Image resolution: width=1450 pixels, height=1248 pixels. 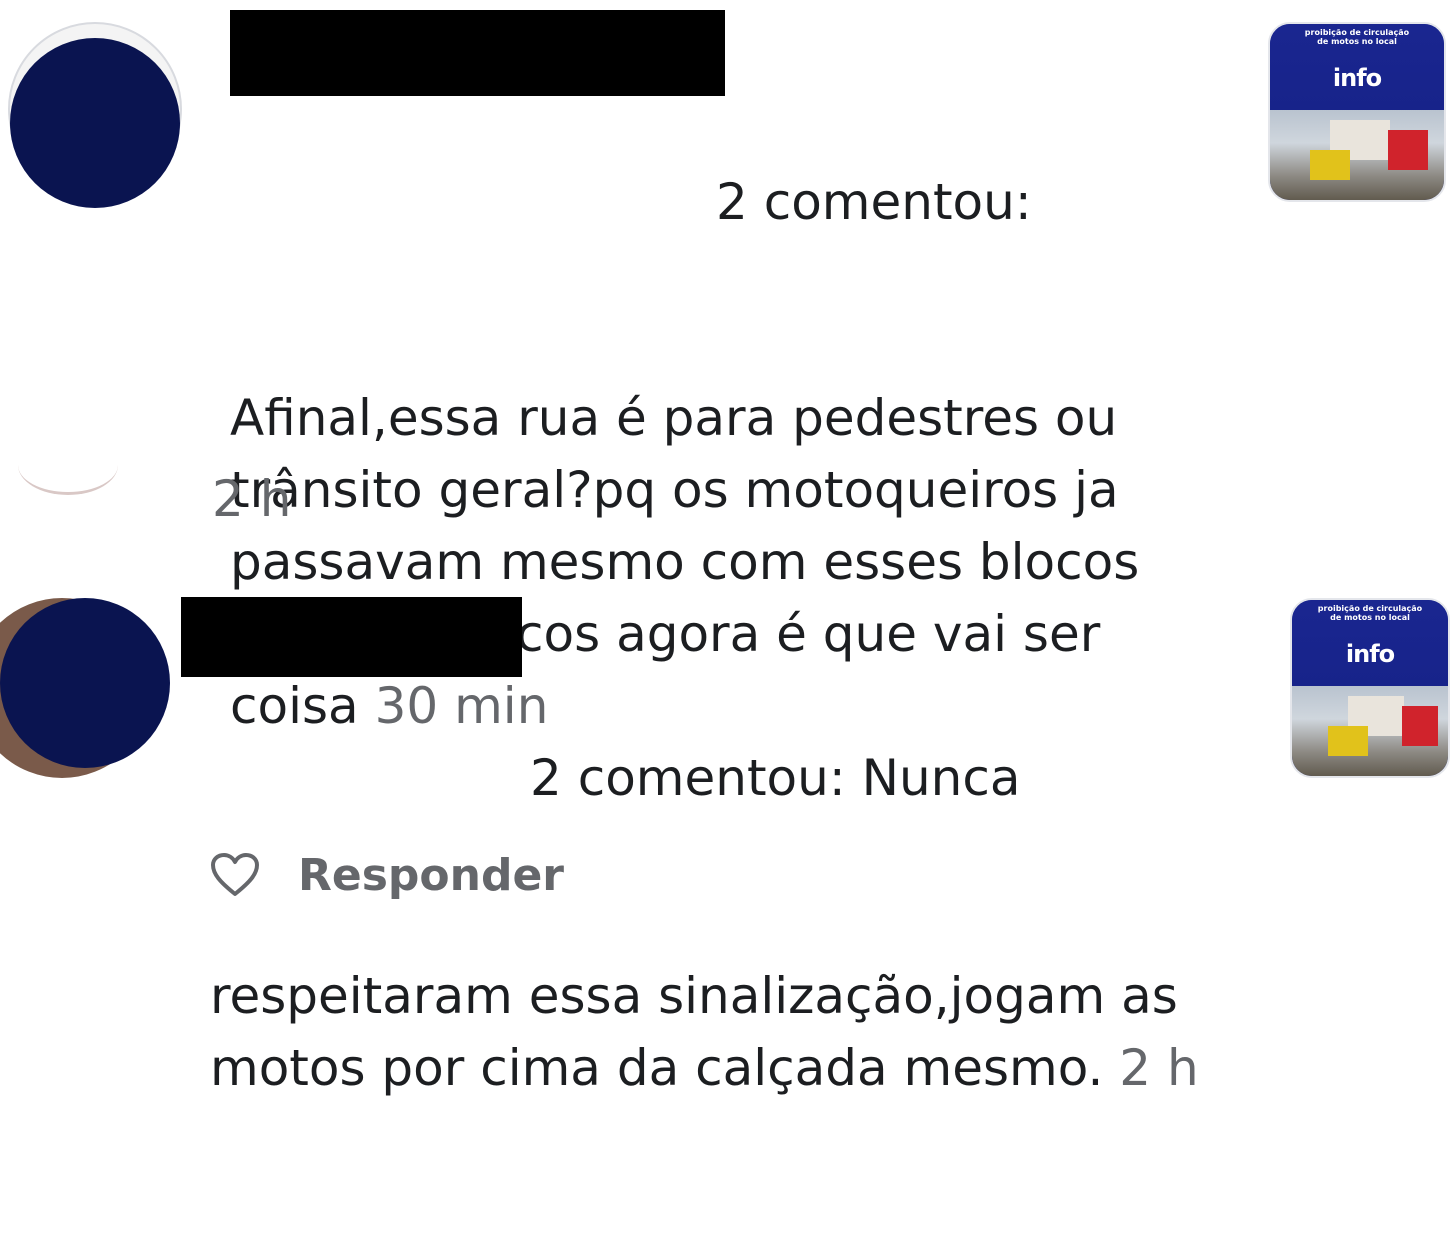 I want to click on comment-header: 2 comentou:, so click(x=730, y=202).